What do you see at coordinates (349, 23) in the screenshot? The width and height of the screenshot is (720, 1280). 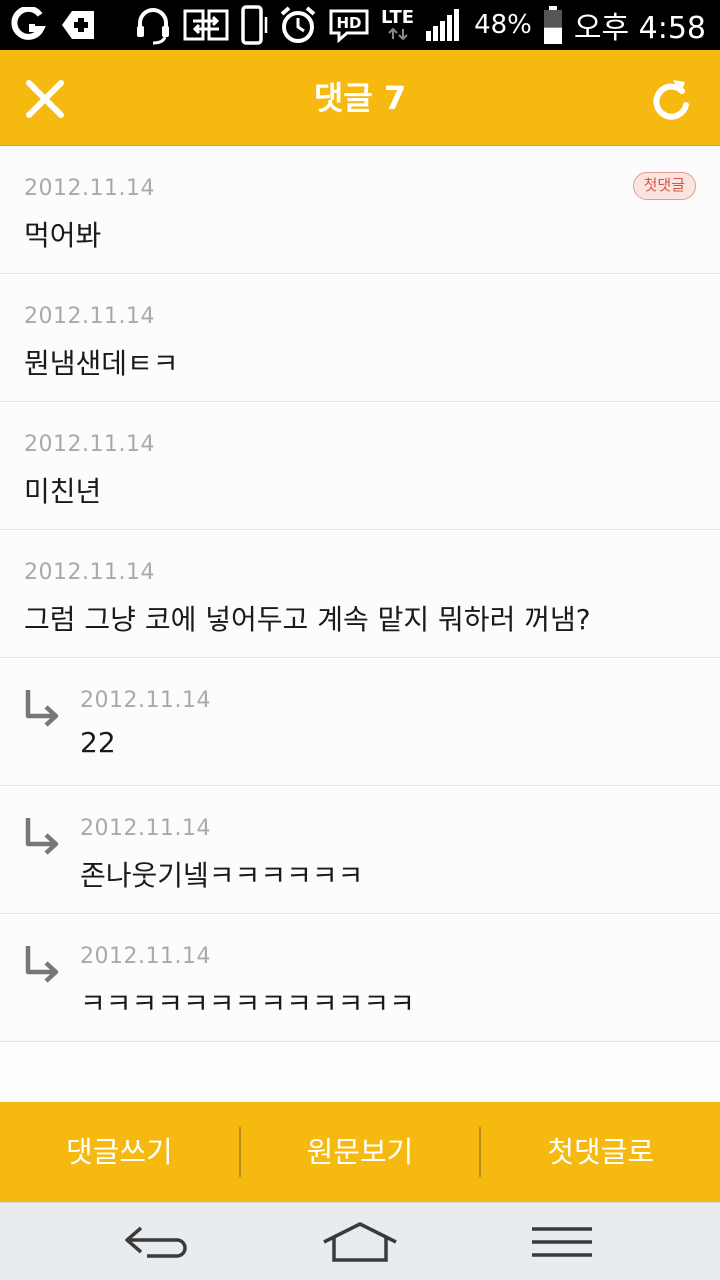 I see `hd-label: HD` at bounding box center [349, 23].